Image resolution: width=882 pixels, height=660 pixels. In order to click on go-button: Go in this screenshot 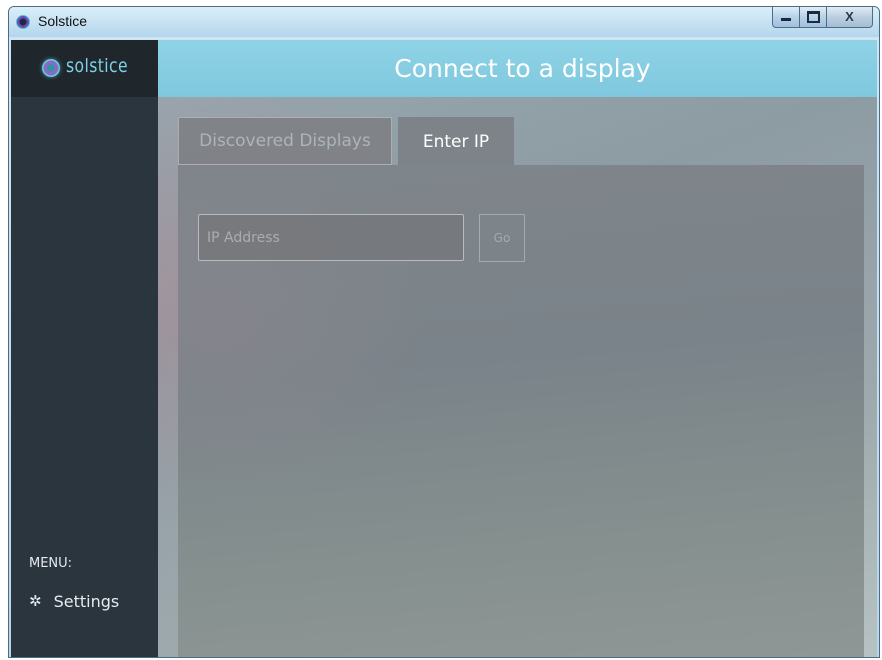, I will do `click(502, 238)`.